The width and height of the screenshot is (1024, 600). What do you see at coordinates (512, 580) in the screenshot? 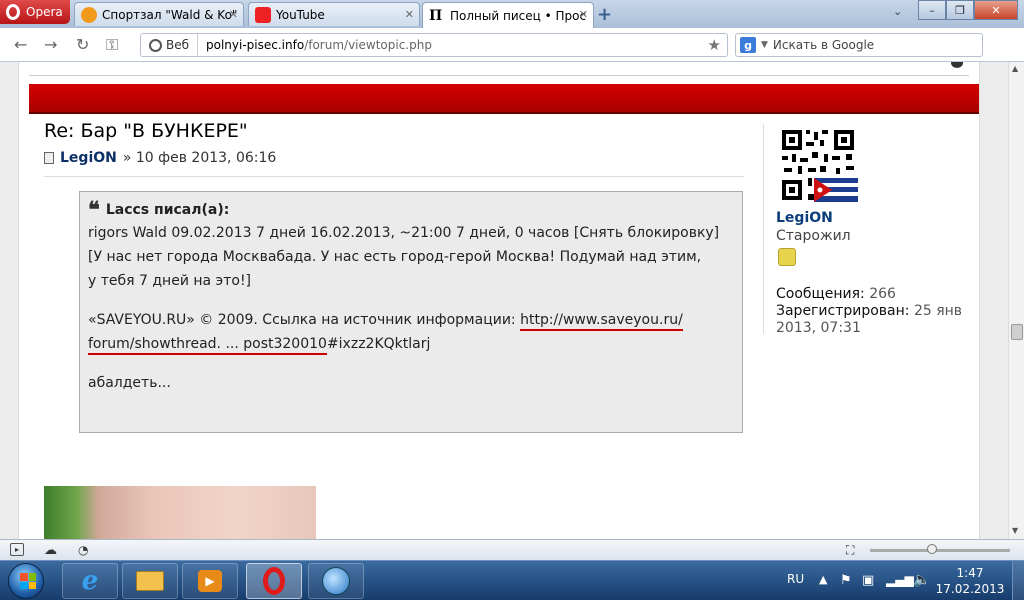
I see `windows-taskbar: e ▶ RU ▲ ⚑ ▣ ▂▄▆ 🔈 1:47 17.02.2013` at bounding box center [512, 580].